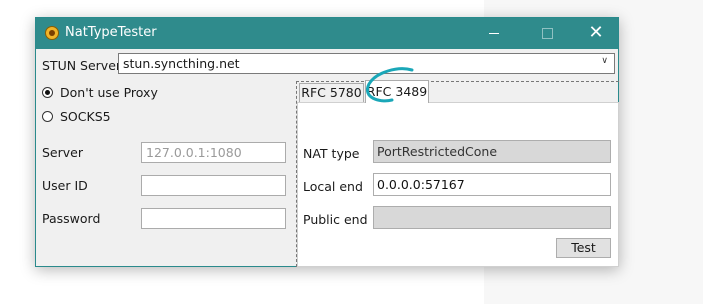  What do you see at coordinates (194, 152) in the screenshot?
I see `server-value: 127.0.0.1:1080` at bounding box center [194, 152].